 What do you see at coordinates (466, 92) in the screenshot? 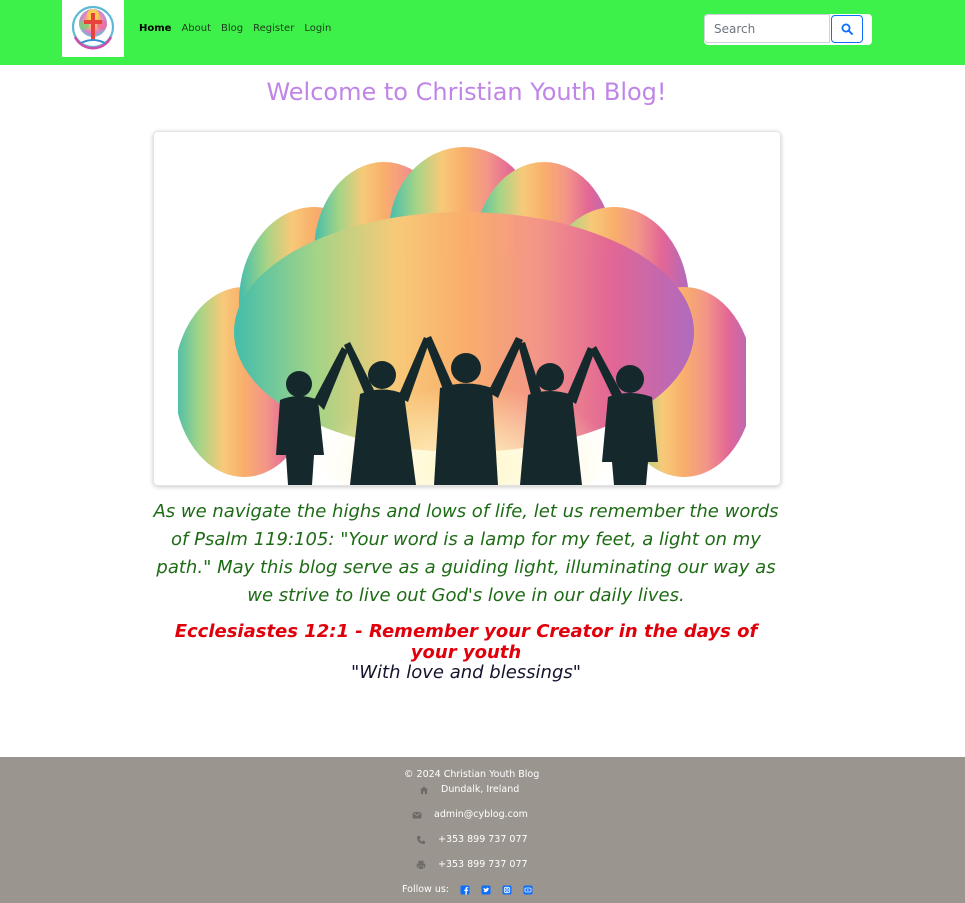
I see `page-title: Welcome to Christian Youth Blog!` at bounding box center [466, 92].